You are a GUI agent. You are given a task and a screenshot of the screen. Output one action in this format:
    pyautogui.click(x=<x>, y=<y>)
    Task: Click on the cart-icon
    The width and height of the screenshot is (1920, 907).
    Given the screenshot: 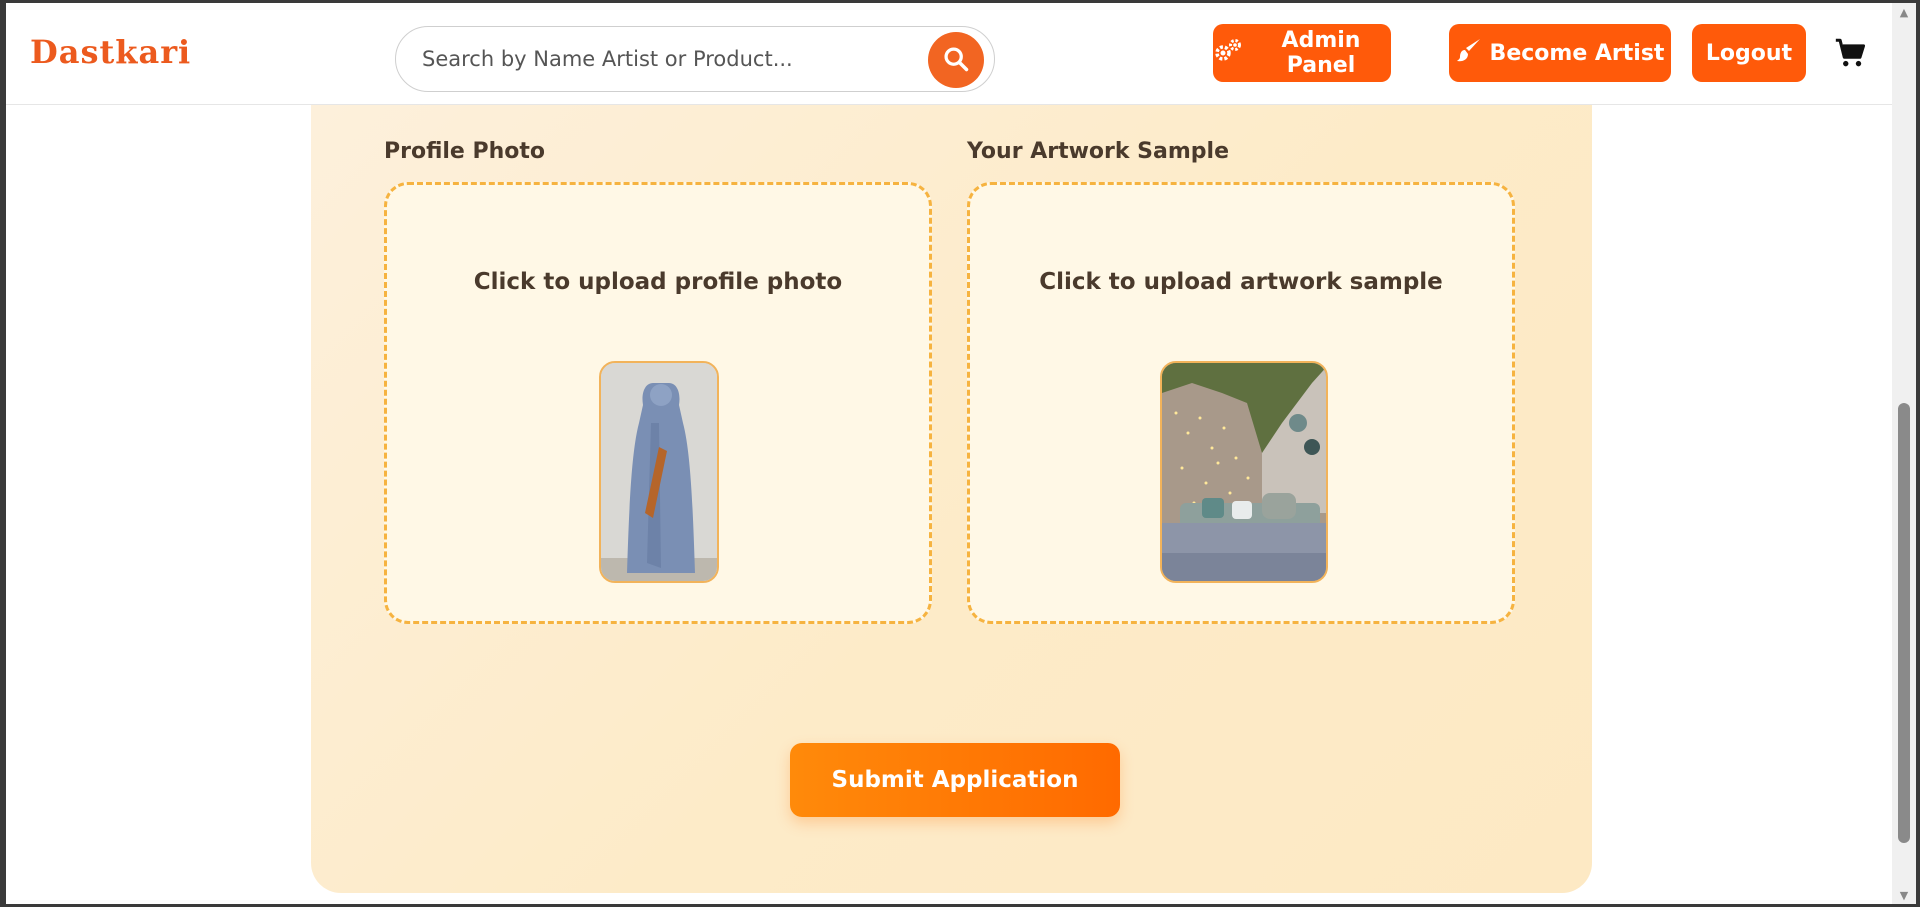 What is the action you would take?
    pyautogui.click(x=1850, y=55)
    